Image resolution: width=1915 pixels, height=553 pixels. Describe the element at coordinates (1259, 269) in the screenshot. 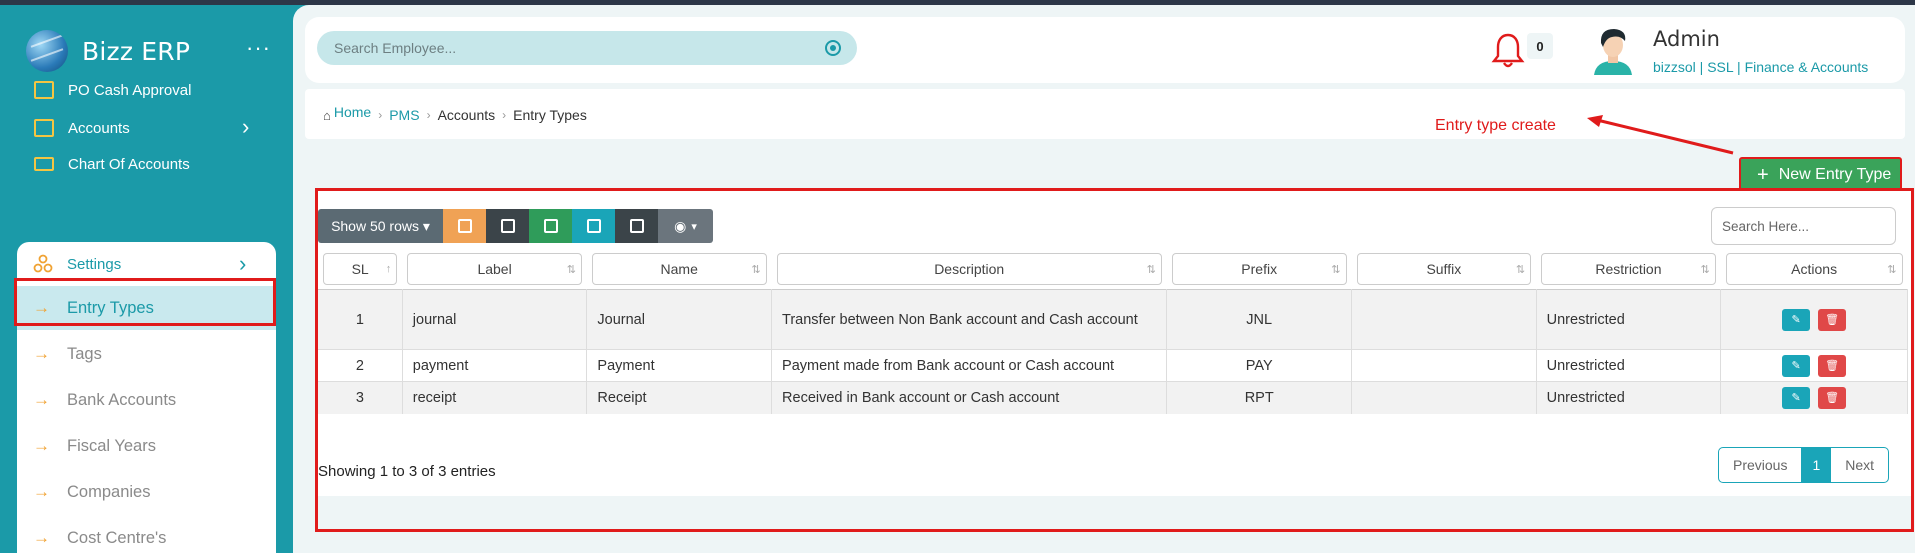

I see `col-prefix: Prefix ⇅` at that location.